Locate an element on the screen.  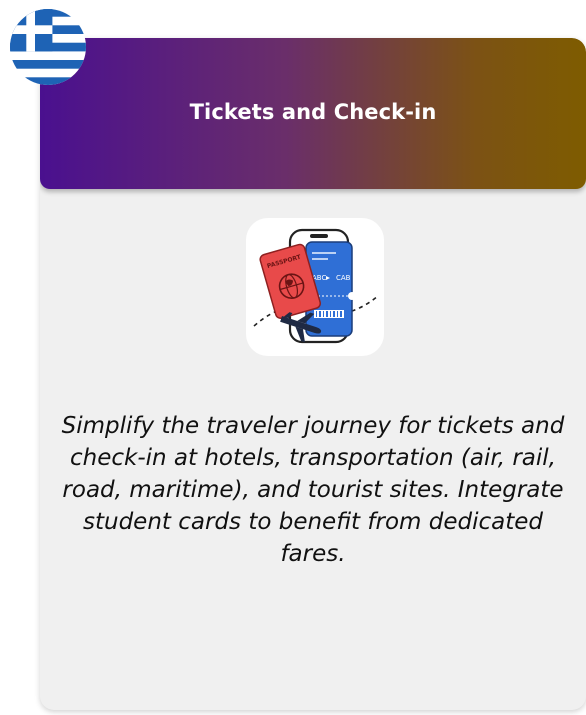
ticket-to-text: CAB is located at coordinates (343, 278).